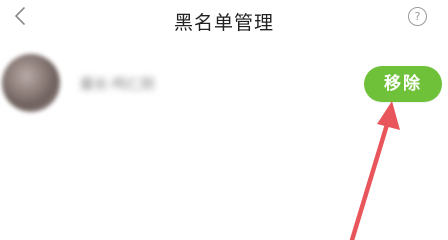  I want to click on page-title: 黑名单管理, so click(223, 23).